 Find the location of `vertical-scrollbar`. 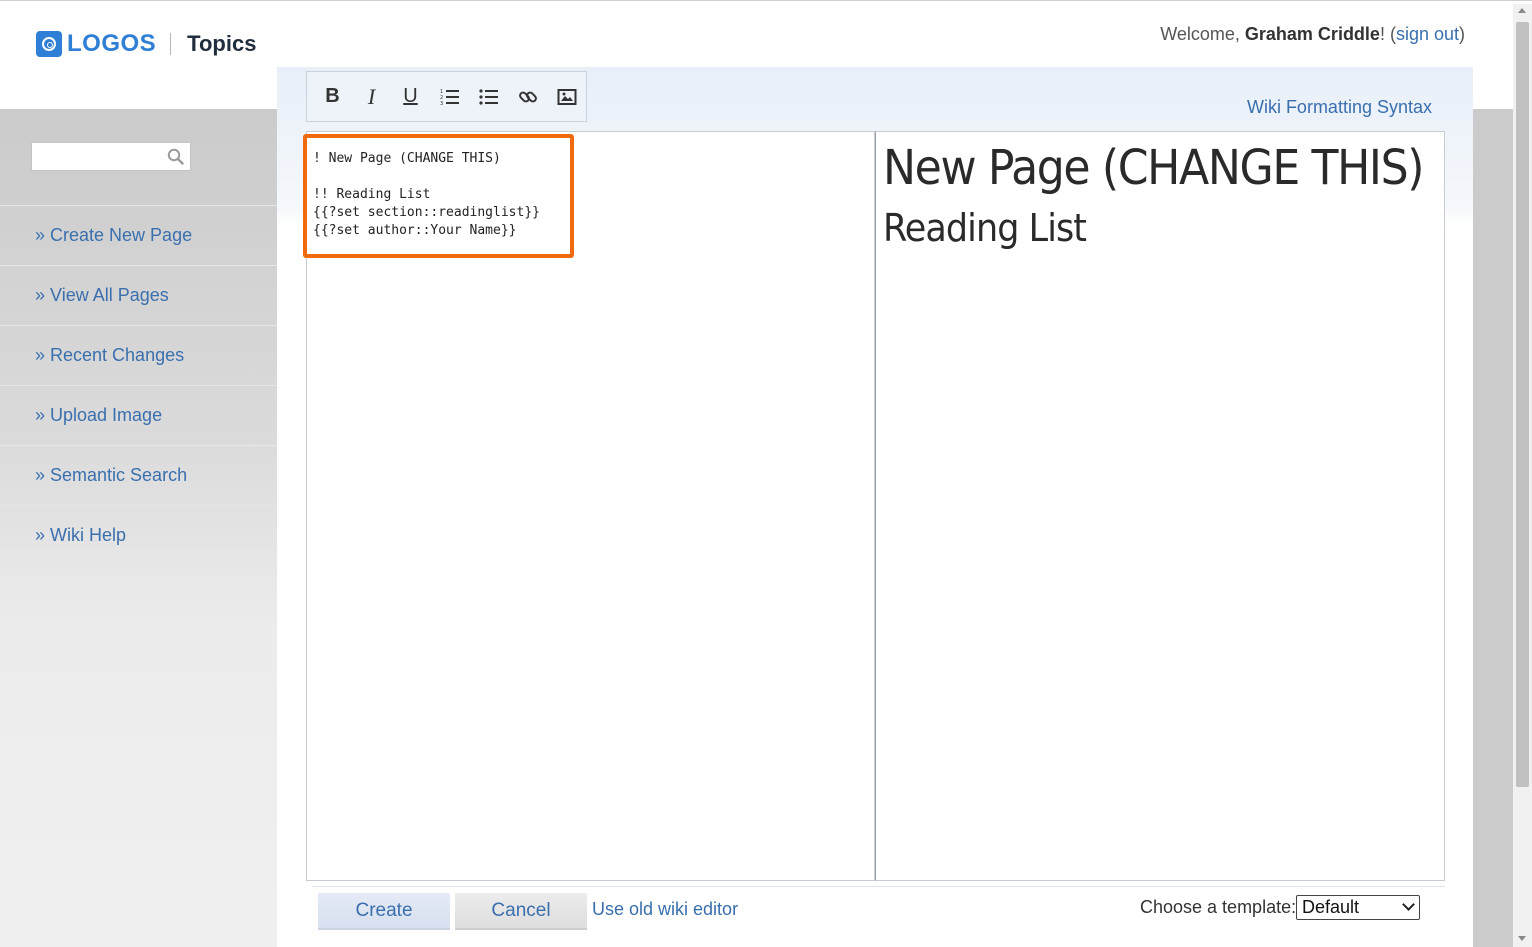

vertical-scrollbar is located at coordinates (1522, 475).